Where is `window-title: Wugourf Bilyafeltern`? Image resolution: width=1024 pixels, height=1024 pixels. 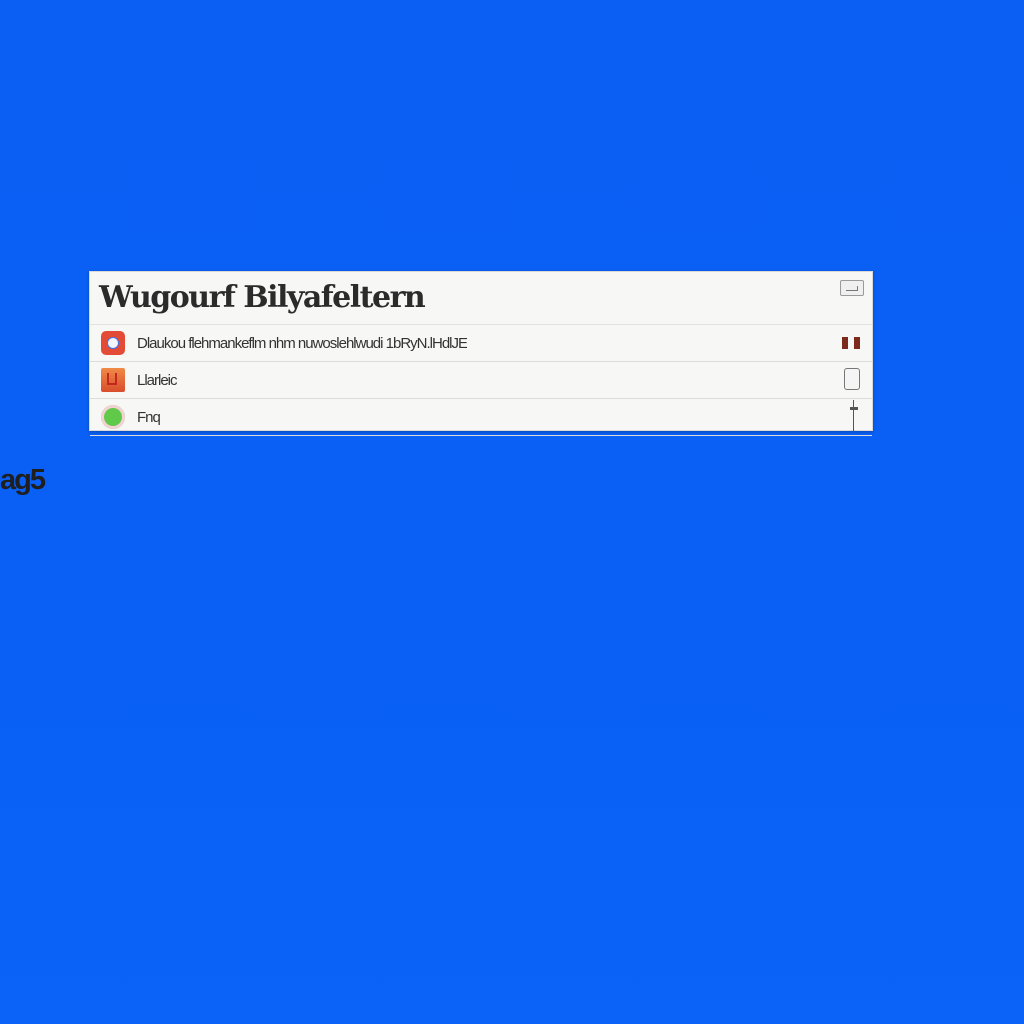 window-title: Wugourf Bilyafeltern is located at coordinates (262, 297).